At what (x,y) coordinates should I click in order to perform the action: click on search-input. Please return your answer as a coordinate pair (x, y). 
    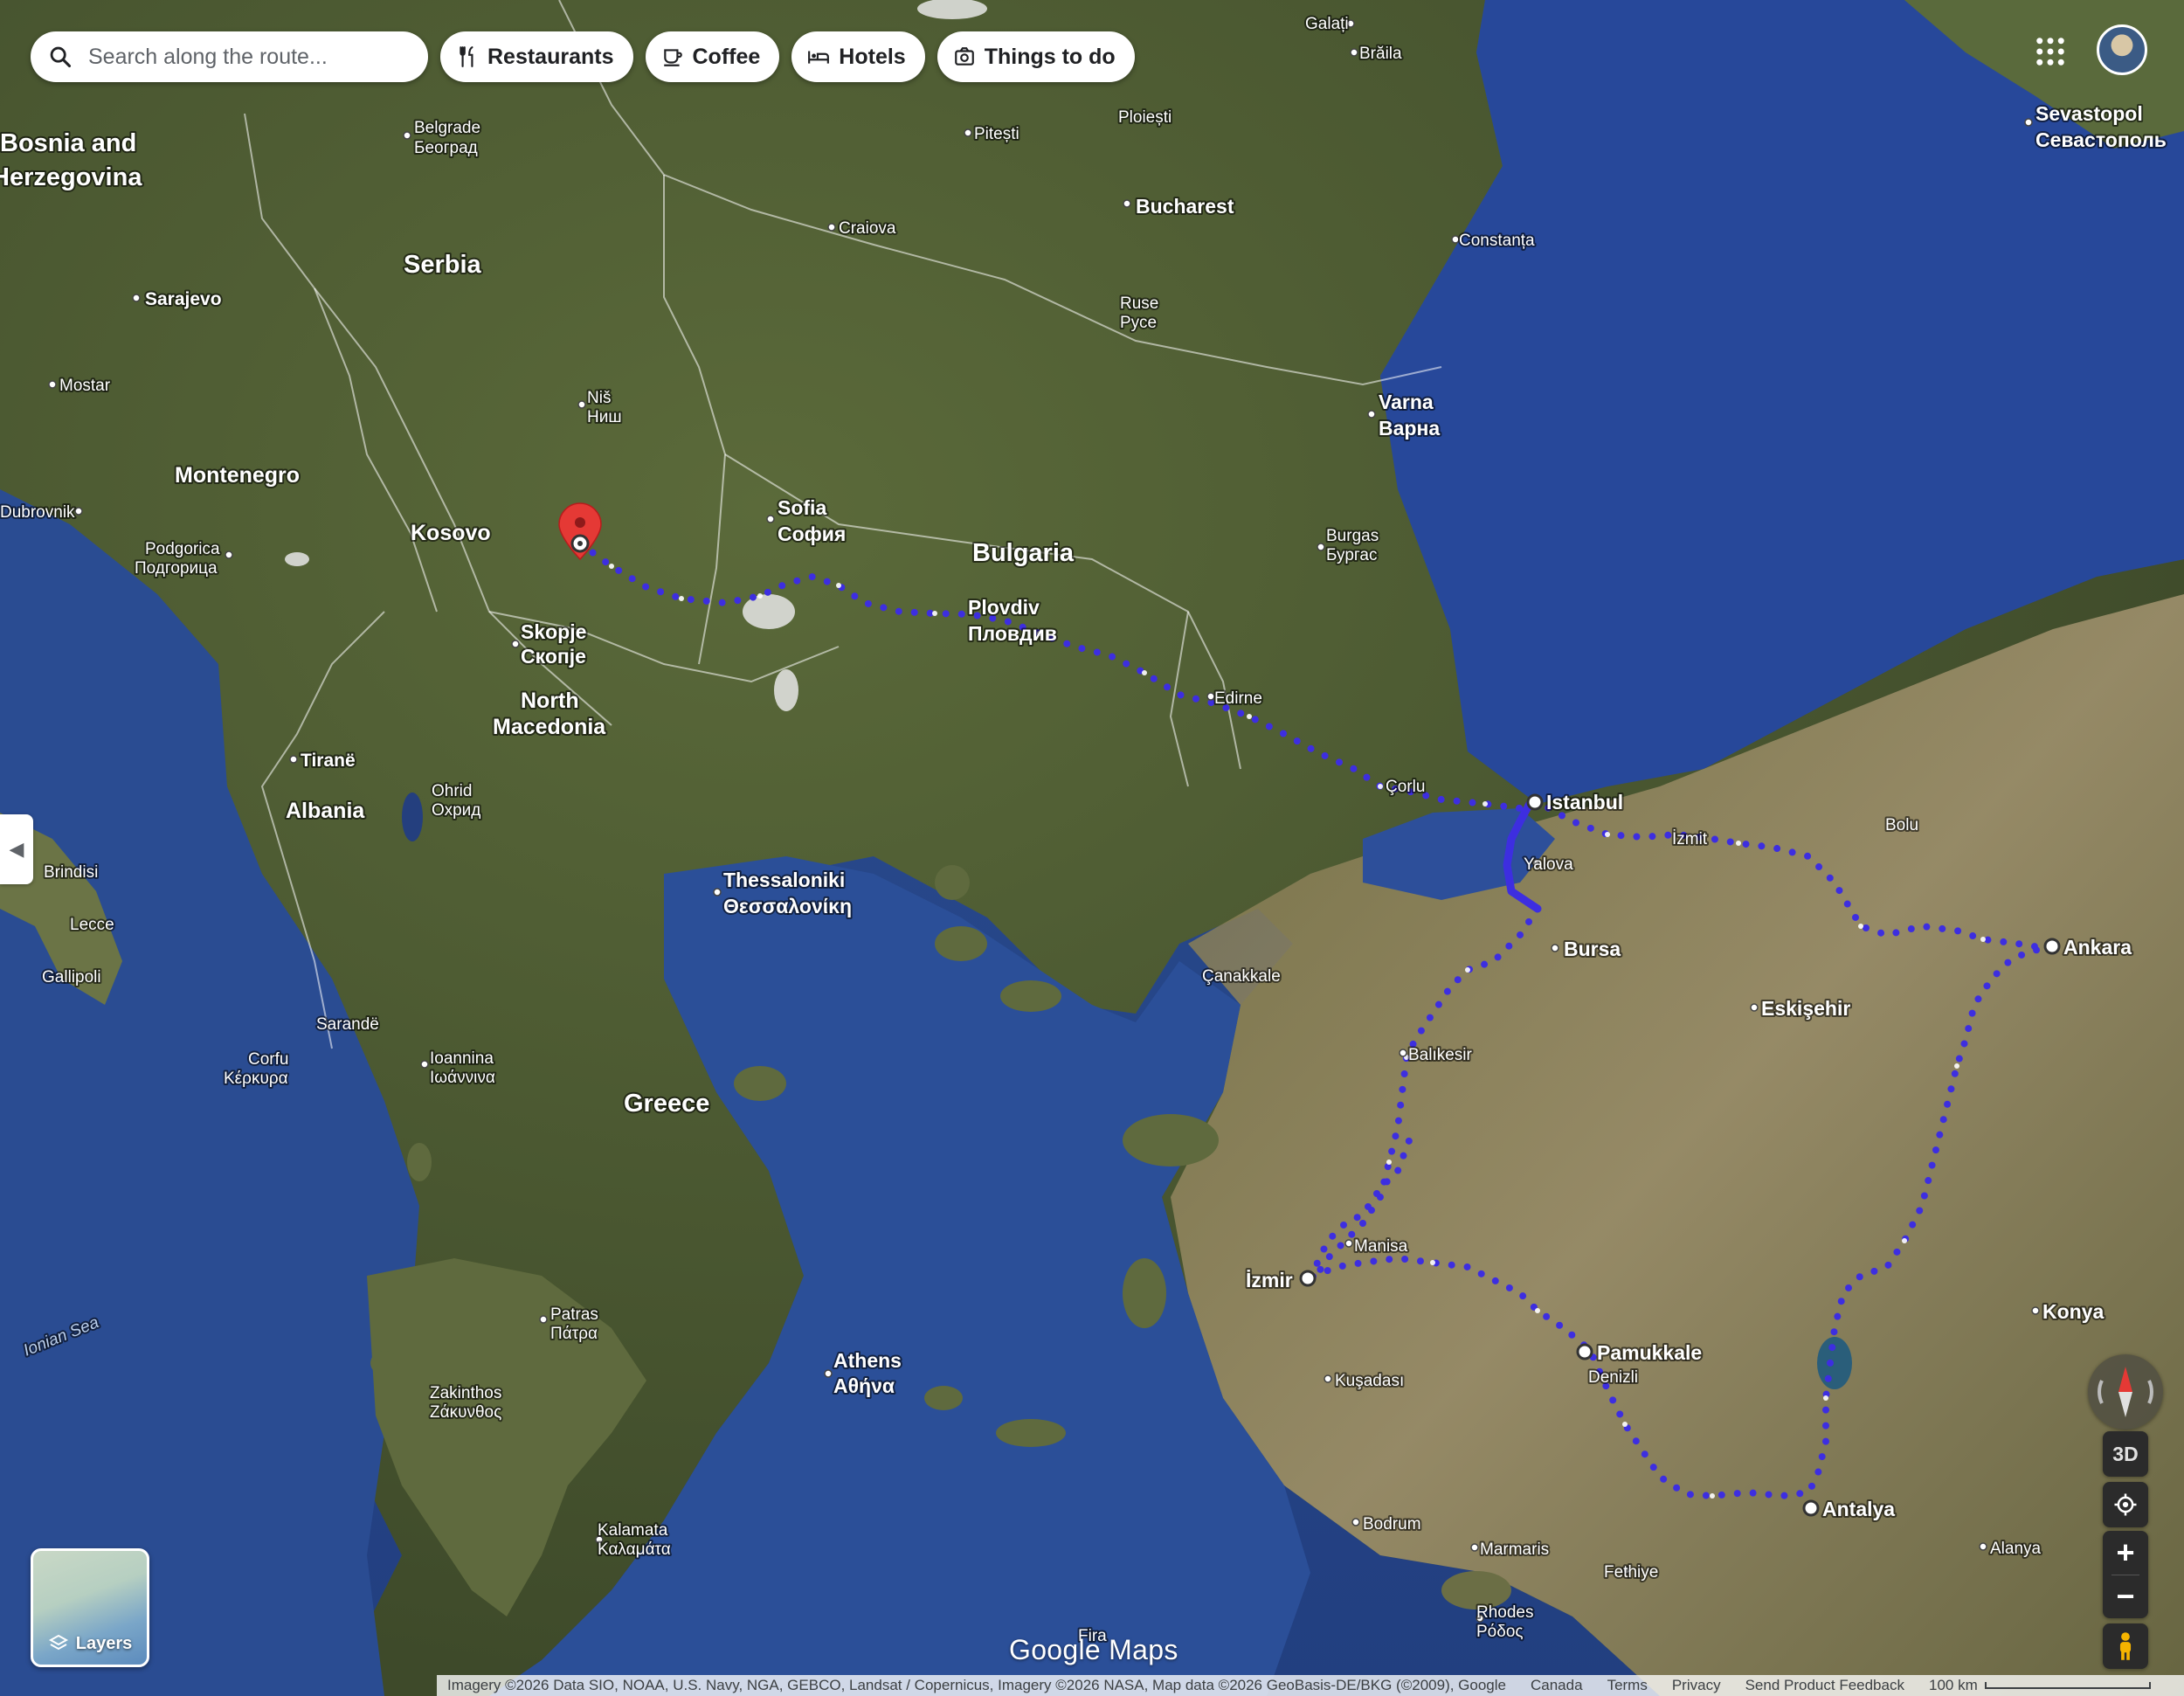
    Looking at the image, I should click on (248, 57).